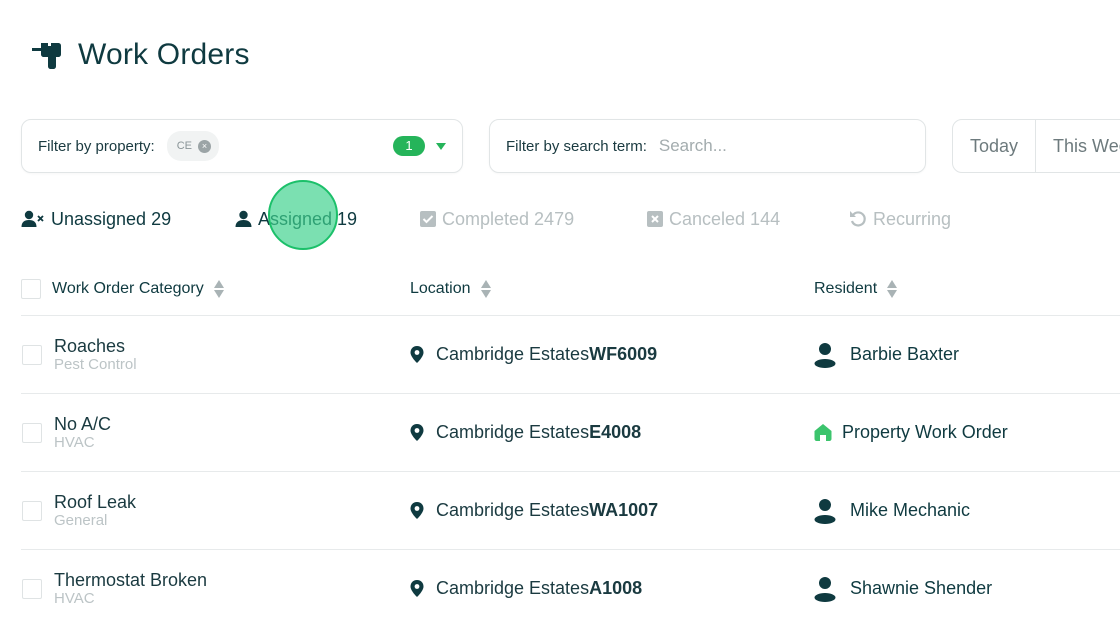 Image resolution: width=1120 pixels, height=626 pixels. What do you see at coordinates (925, 432) in the screenshot?
I see `resident-name: Property Work Order` at bounding box center [925, 432].